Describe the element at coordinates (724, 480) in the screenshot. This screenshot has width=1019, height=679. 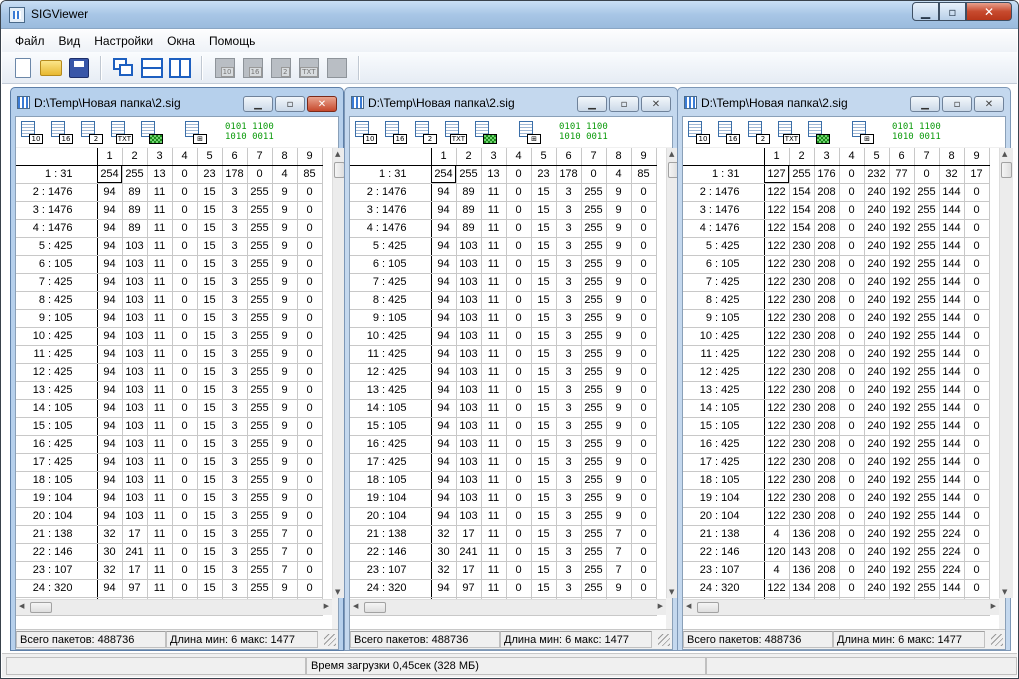
I see `row-header: 18 : 105` at that location.